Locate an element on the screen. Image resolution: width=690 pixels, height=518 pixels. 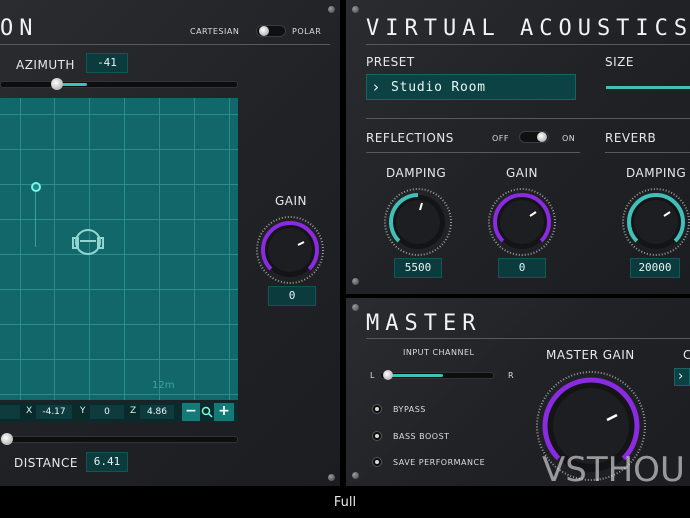
preset-dropdown: › Studio Room is located at coordinates (471, 87).